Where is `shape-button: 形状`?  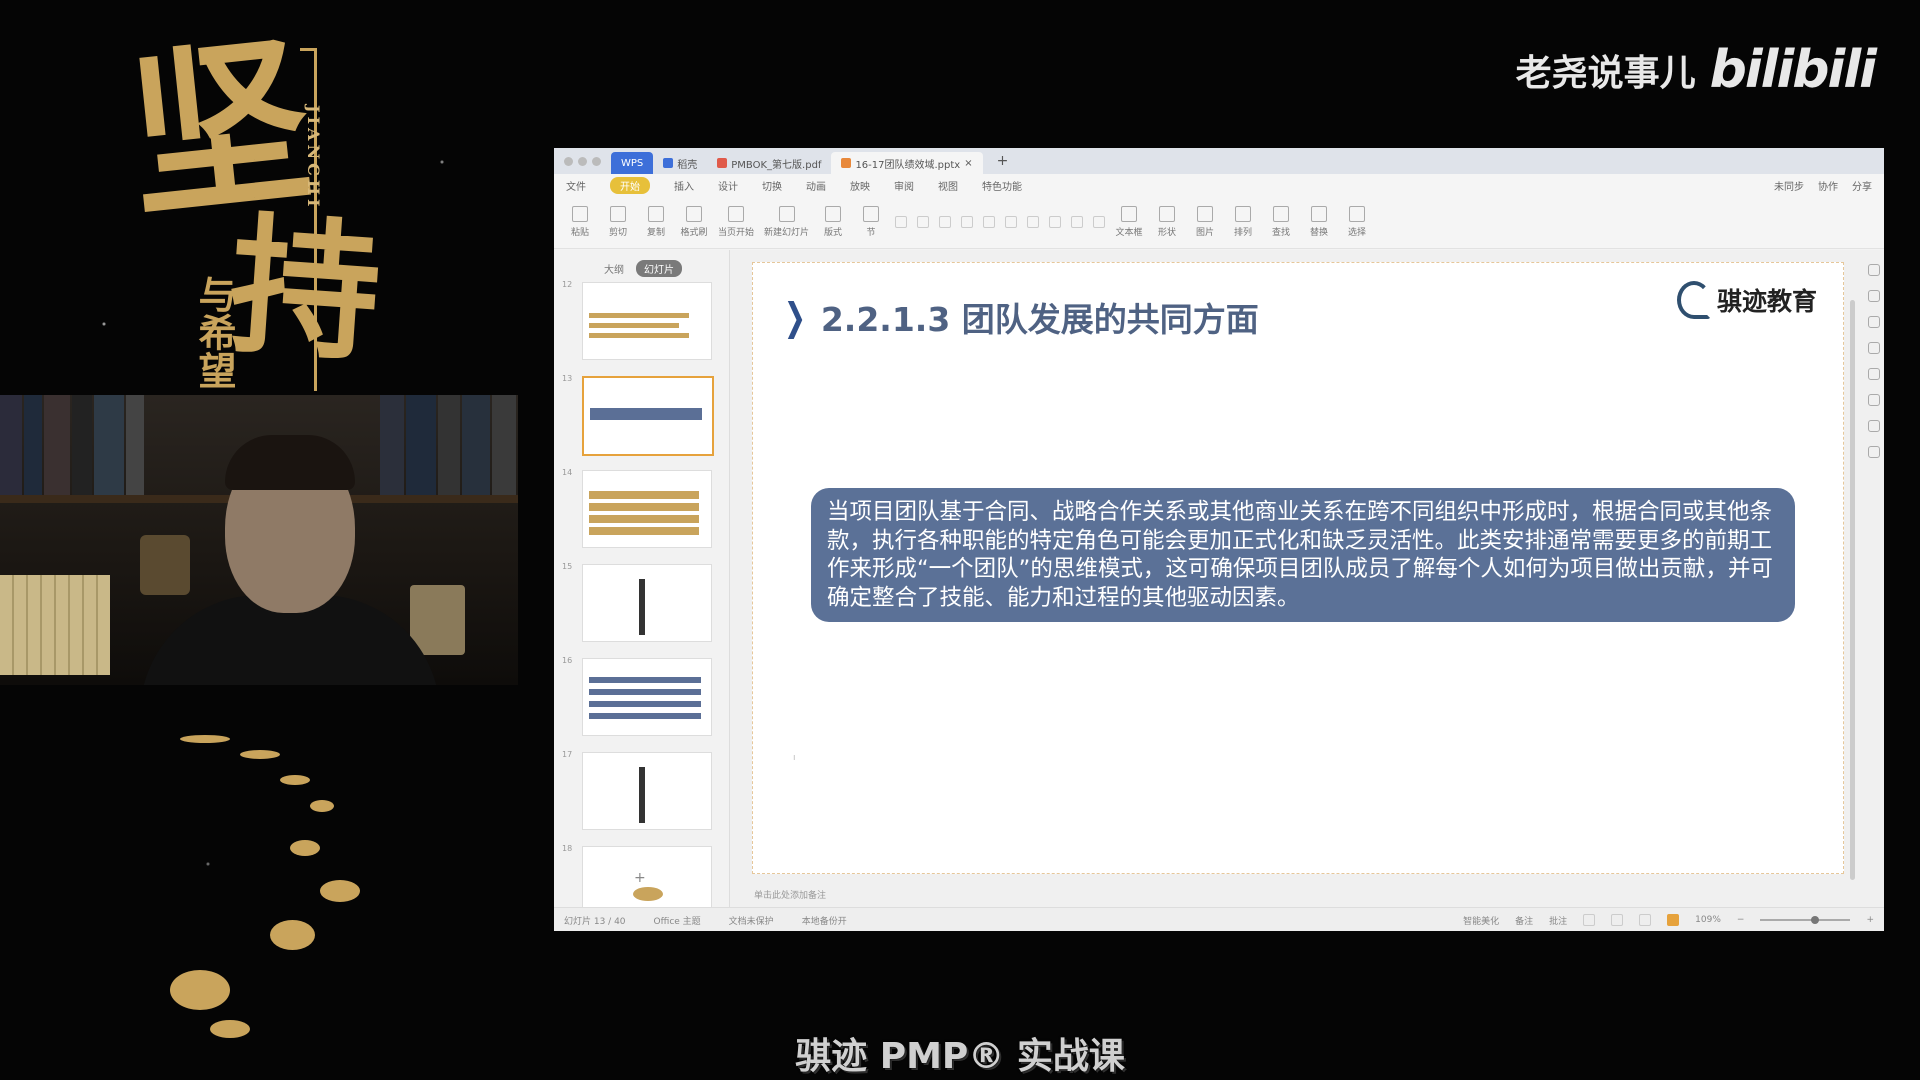
shape-button: 形状 is located at coordinates (1167, 222).